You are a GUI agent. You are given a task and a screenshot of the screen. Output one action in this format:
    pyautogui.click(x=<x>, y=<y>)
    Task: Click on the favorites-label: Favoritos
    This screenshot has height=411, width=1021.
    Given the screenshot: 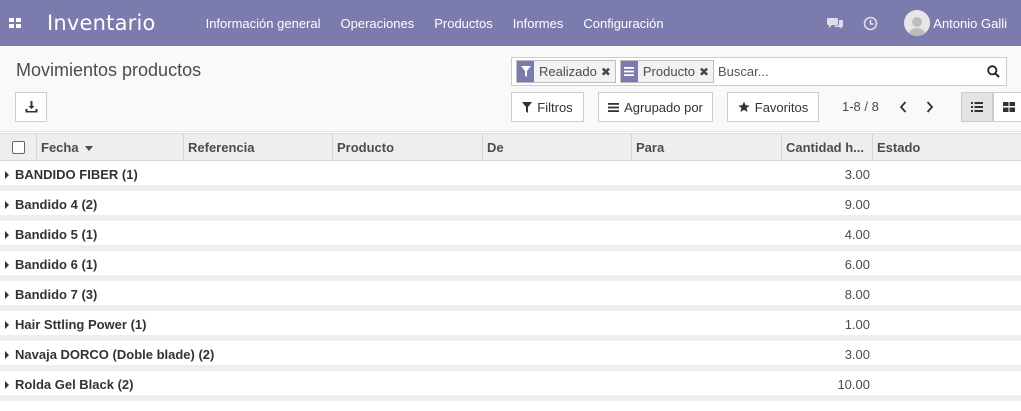 What is the action you would take?
    pyautogui.click(x=781, y=107)
    